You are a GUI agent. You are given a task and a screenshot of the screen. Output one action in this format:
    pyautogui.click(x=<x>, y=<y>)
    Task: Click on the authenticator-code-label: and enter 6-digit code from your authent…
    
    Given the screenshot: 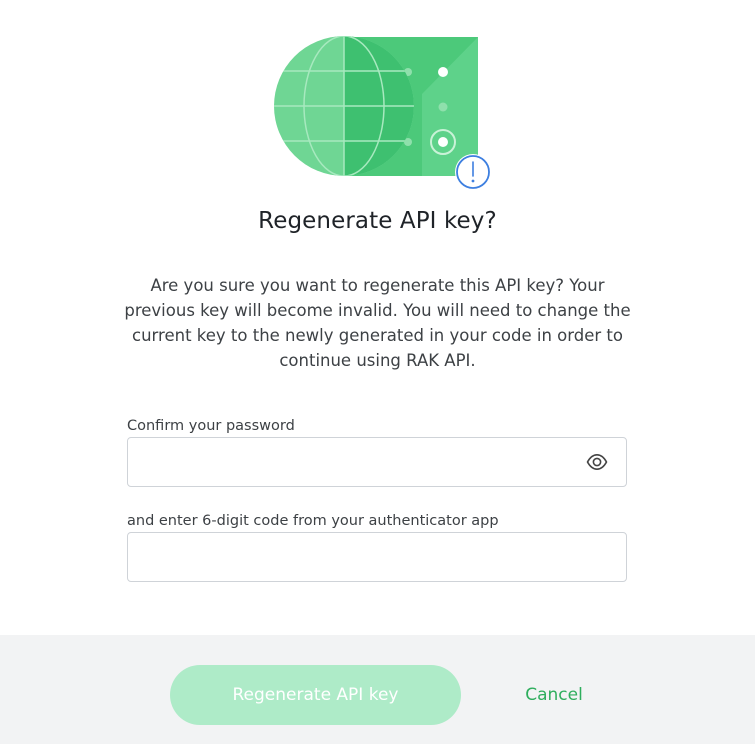 What is the action you would take?
    pyautogui.click(x=313, y=521)
    